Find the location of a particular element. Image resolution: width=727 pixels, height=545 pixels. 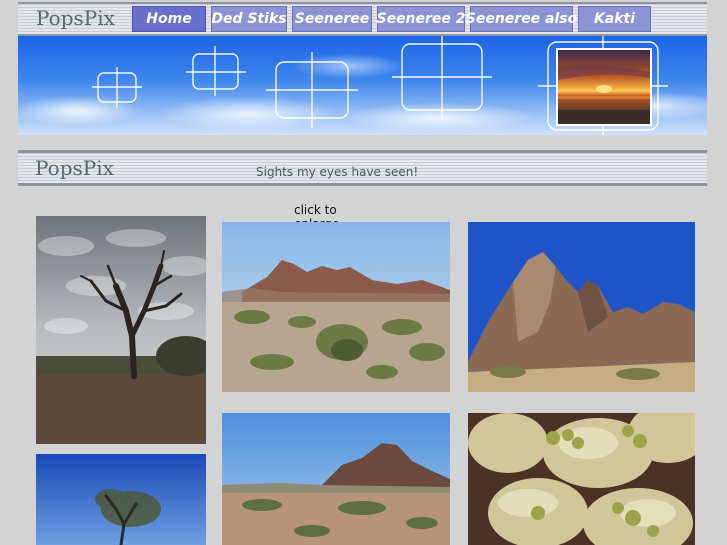

cholla-cactus-scene is located at coordinates (581, 479).